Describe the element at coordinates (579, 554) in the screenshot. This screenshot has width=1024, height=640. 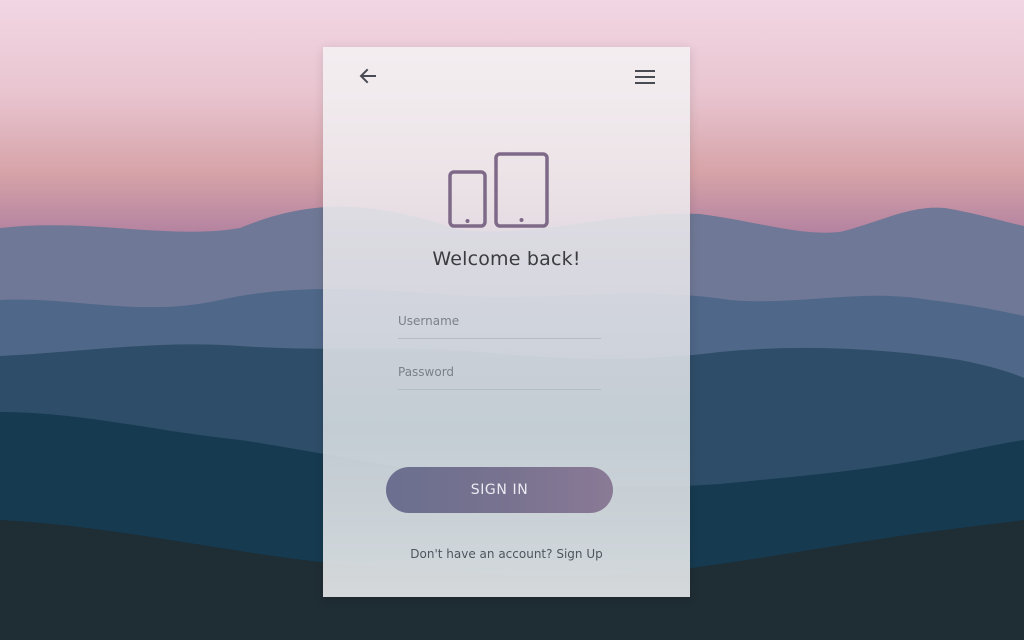
I see `sign-up-link: Sign Up` at that location.